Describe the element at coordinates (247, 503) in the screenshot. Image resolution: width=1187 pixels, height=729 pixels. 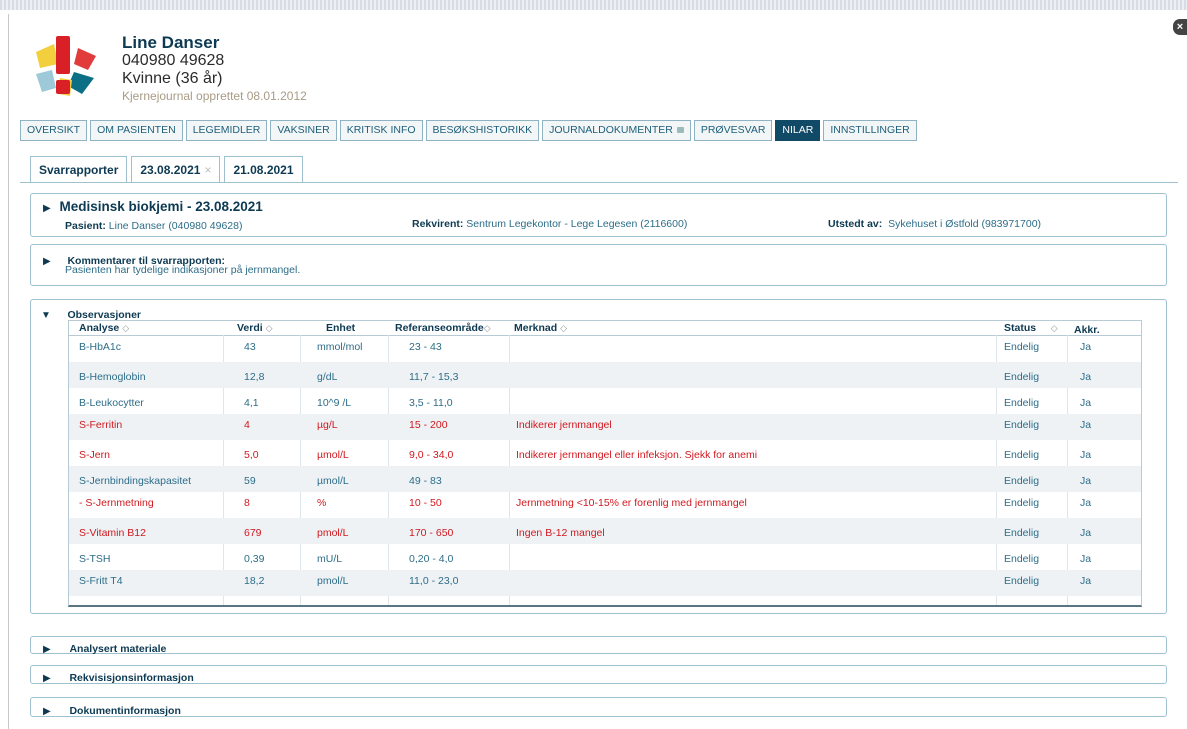
I see `cell-value: 8` at that location.